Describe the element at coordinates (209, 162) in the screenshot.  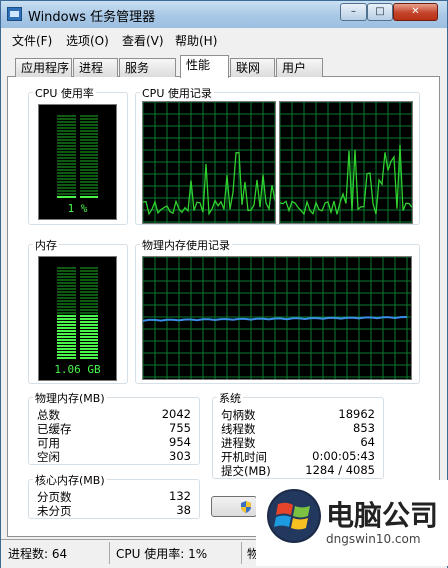
I see `cpu-core1-chart` at that location.